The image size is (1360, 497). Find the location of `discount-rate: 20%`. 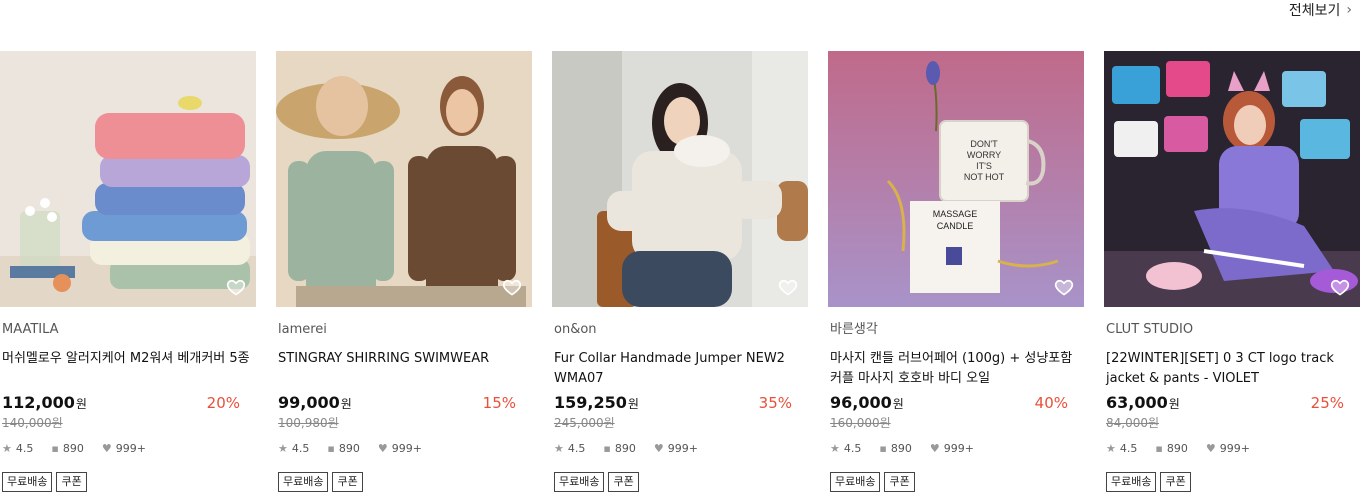

discount-rate: 20% is located at coordinates (223, 403).